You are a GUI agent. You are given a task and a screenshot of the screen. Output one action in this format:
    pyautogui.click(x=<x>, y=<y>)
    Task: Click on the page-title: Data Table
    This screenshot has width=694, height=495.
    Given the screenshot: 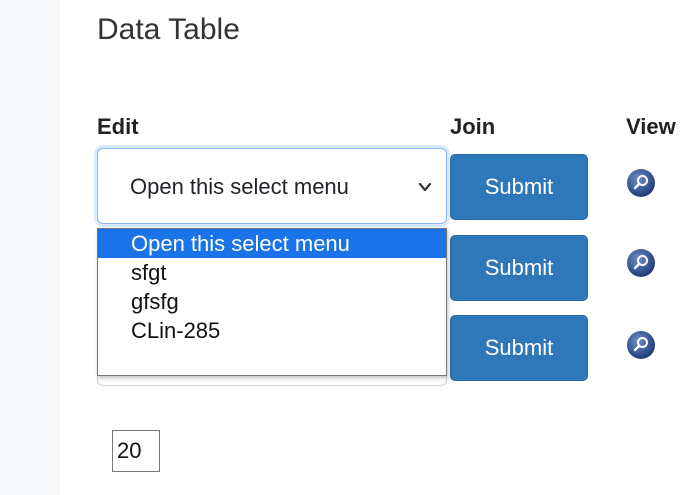 What is the action you would take?
    pyautogui.click(x=168, y=29)
    